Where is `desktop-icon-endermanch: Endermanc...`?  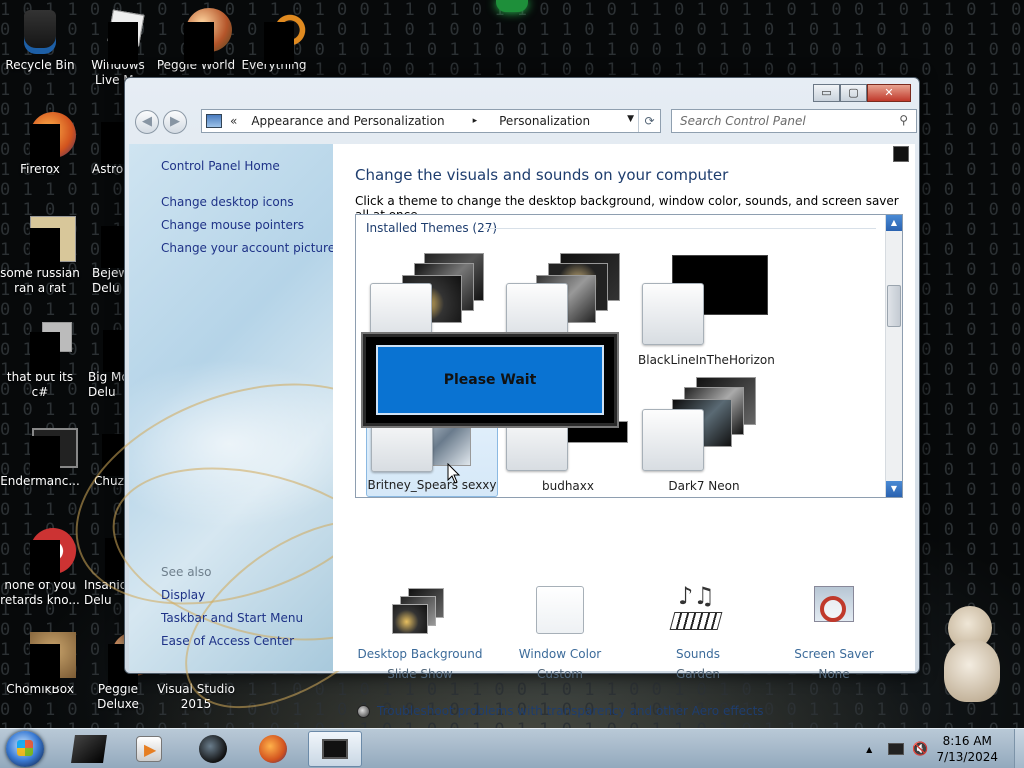 desktop-icon-endermanch: Endermanc... is located at coordinates (40, 456).